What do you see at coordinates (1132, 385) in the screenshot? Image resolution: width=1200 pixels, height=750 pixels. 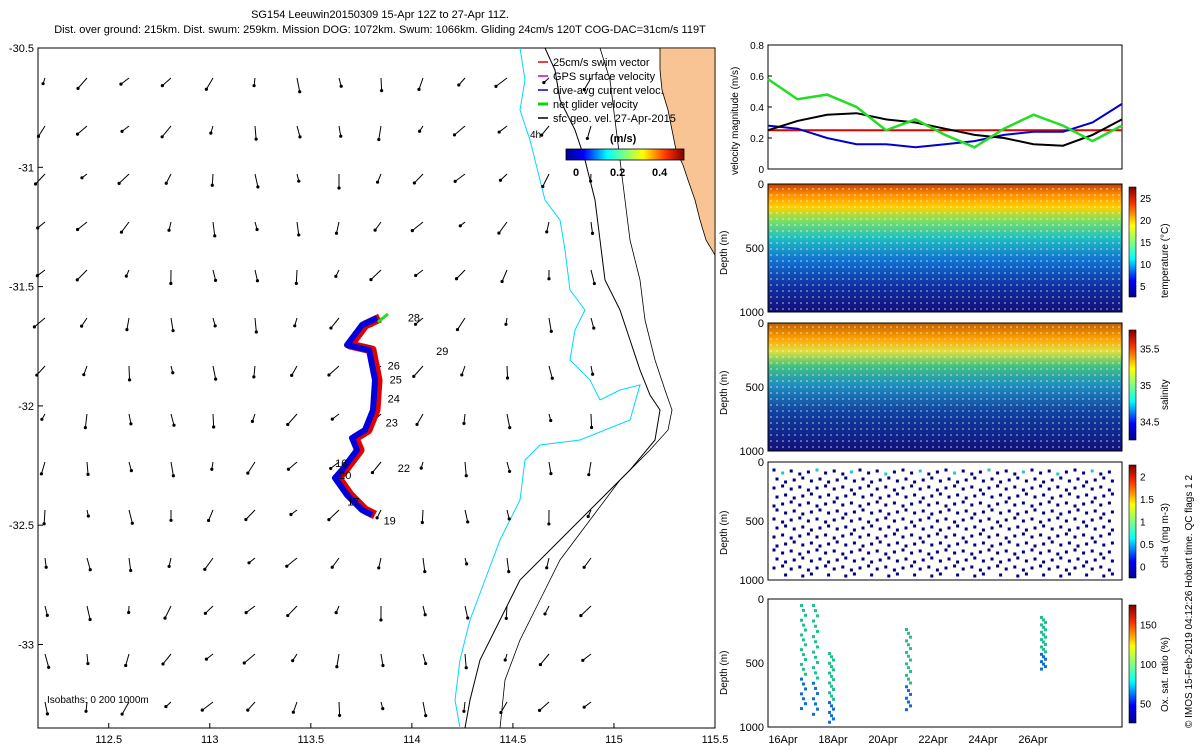 I see `salinity-colorbar` at bounding box center [1132, 385].